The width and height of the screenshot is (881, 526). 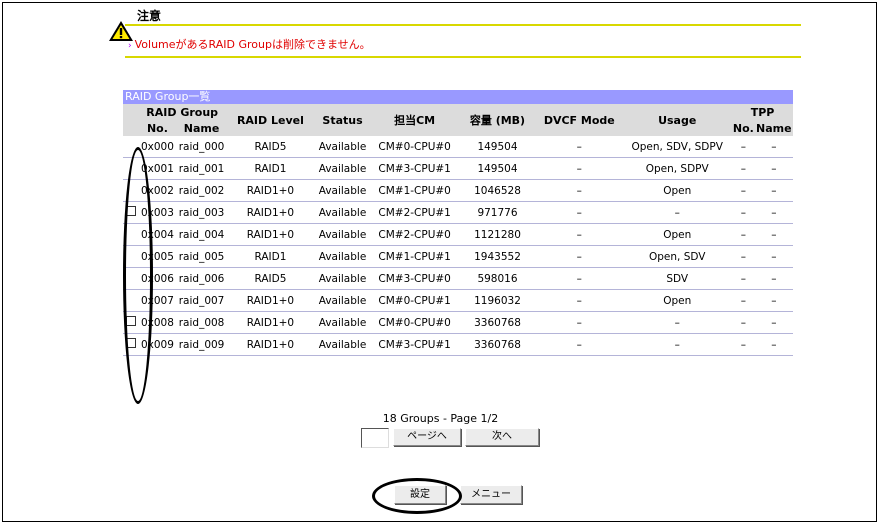 What do you see at coordinates (497, 256) in the screenshot?
I see `cell-capacity: 1943552` at bounding box center [497, 256].